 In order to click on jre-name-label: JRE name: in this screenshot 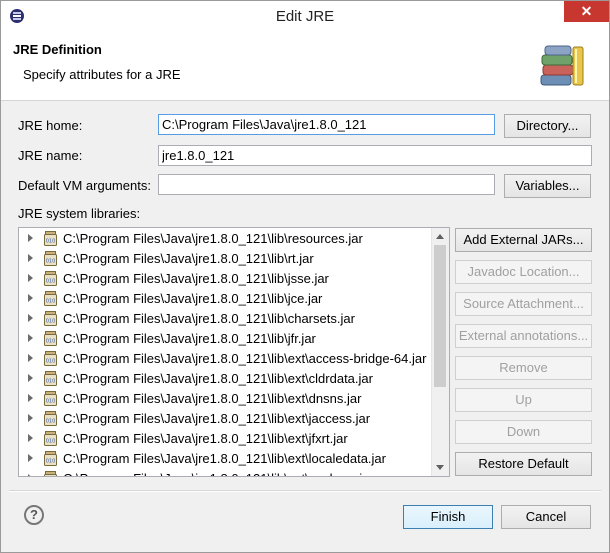, I will do `click(50, 155)`.